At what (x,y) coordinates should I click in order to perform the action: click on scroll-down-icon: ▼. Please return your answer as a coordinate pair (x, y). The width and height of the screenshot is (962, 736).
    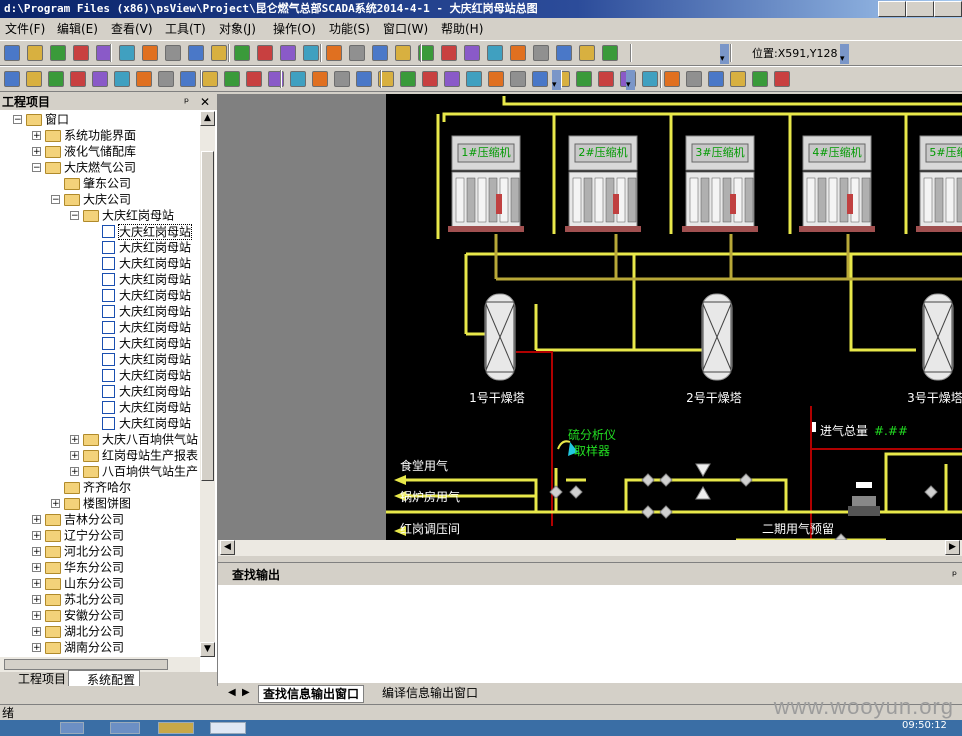
    Looking at the image, I should click on (207, 649).